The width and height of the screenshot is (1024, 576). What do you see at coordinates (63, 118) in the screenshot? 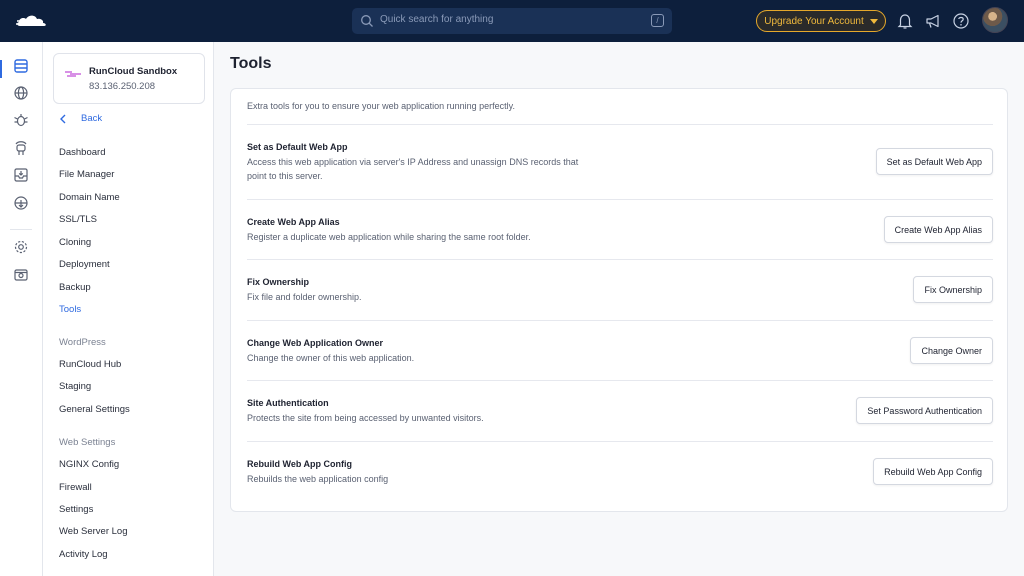
I see `chevron-left-icon` at bounding box center [63, 118].